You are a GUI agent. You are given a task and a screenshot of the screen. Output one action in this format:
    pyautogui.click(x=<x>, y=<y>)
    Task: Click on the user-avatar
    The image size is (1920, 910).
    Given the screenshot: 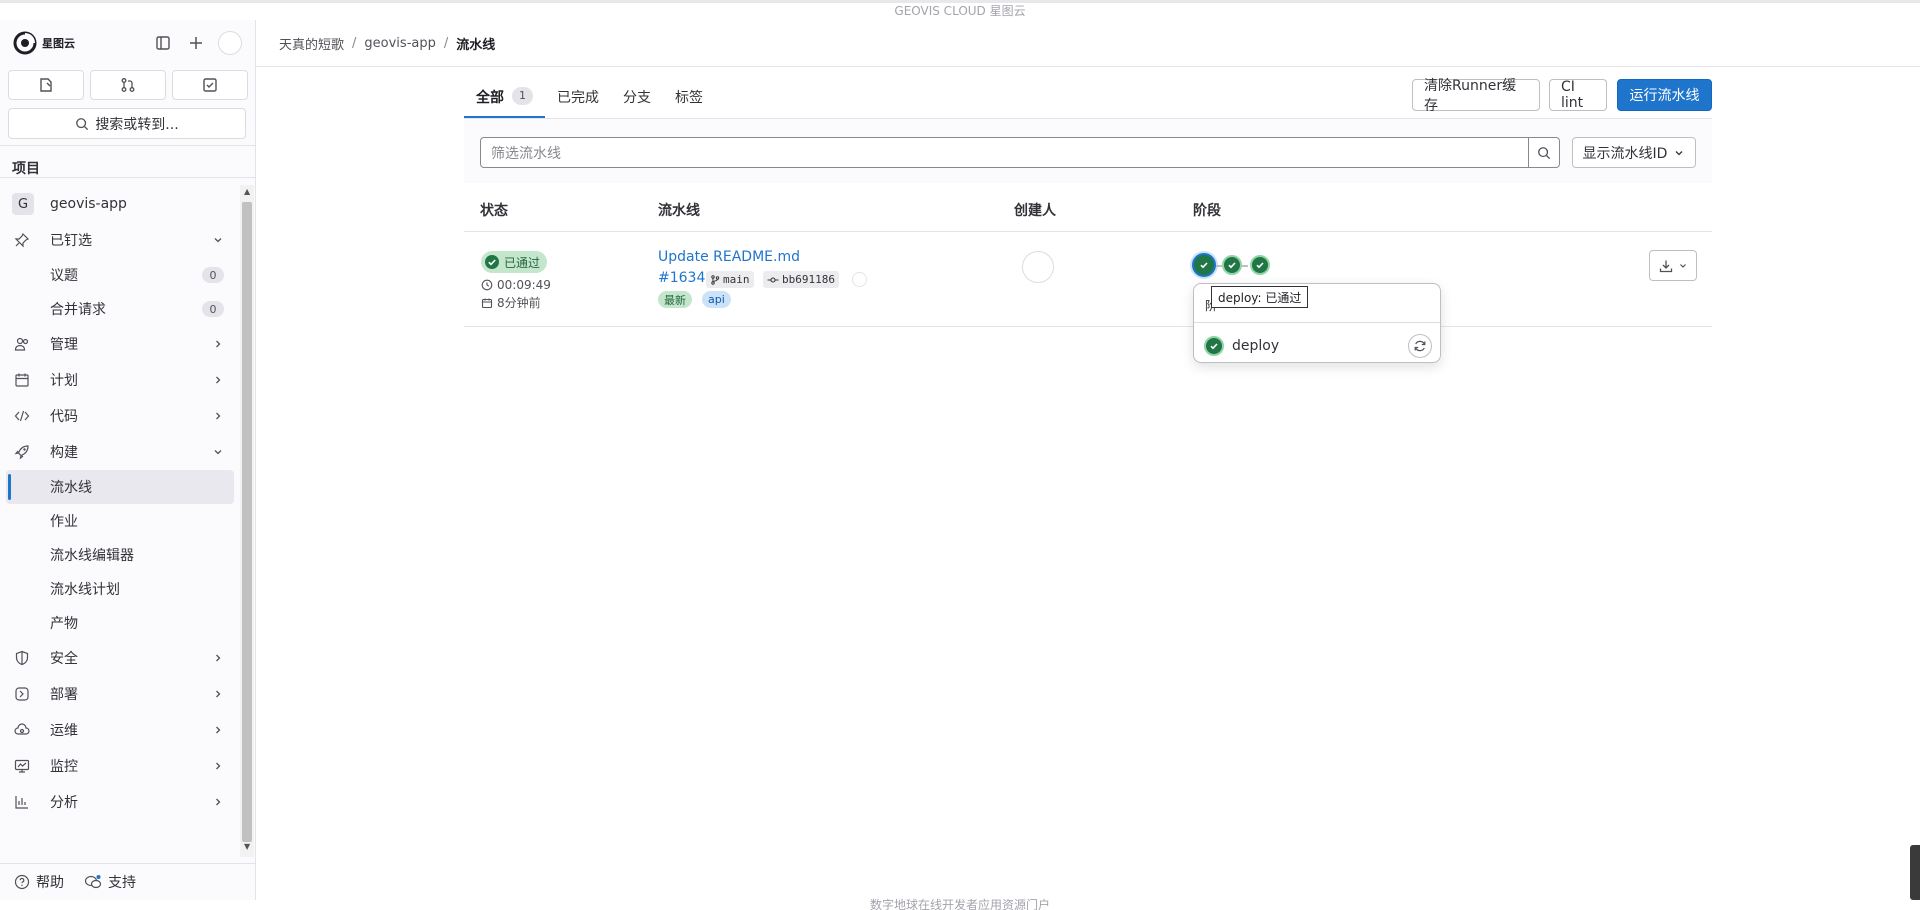 What is the action you would take?
    pyautogui.click(x=230, y=43)
    